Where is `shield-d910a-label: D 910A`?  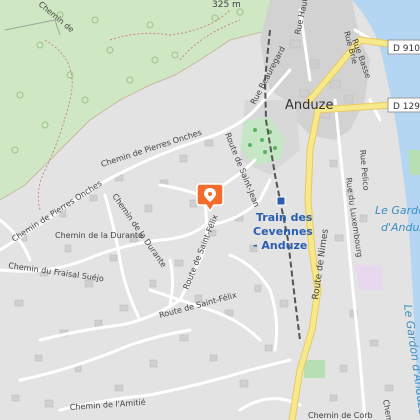 shield-d910a-label: D 910A is located at coordinates (406, 49).